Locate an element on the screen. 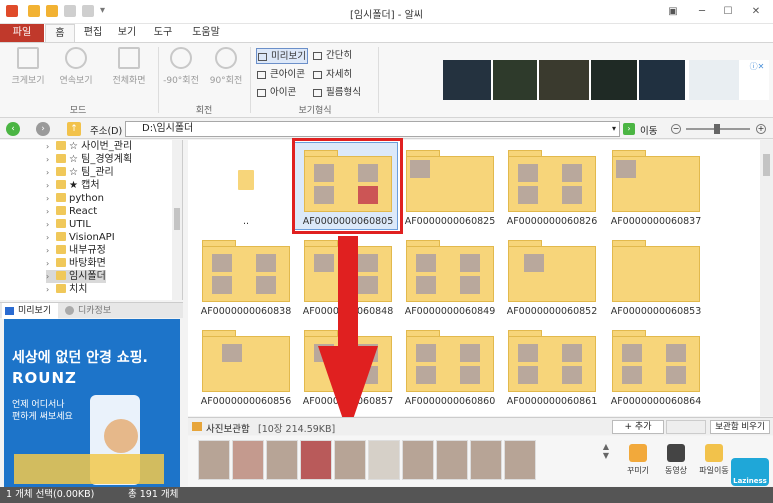  zoom-slider-handle is located at coordinates (717, 129).